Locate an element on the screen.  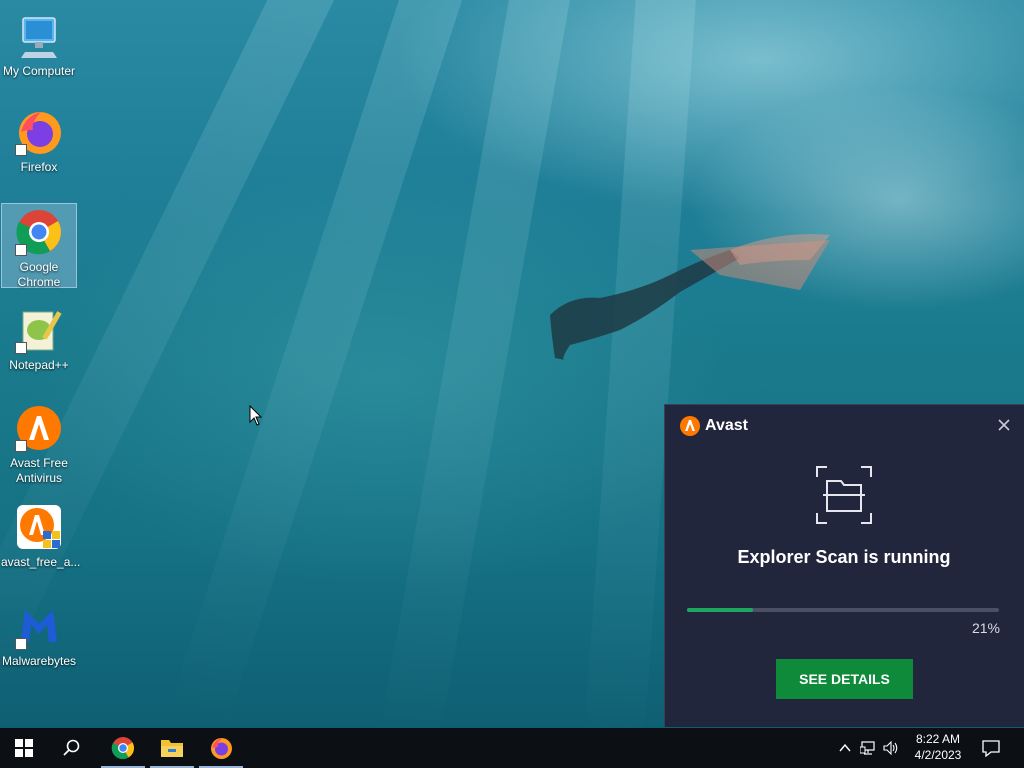
start-icon is located at coordinates (24, 748).